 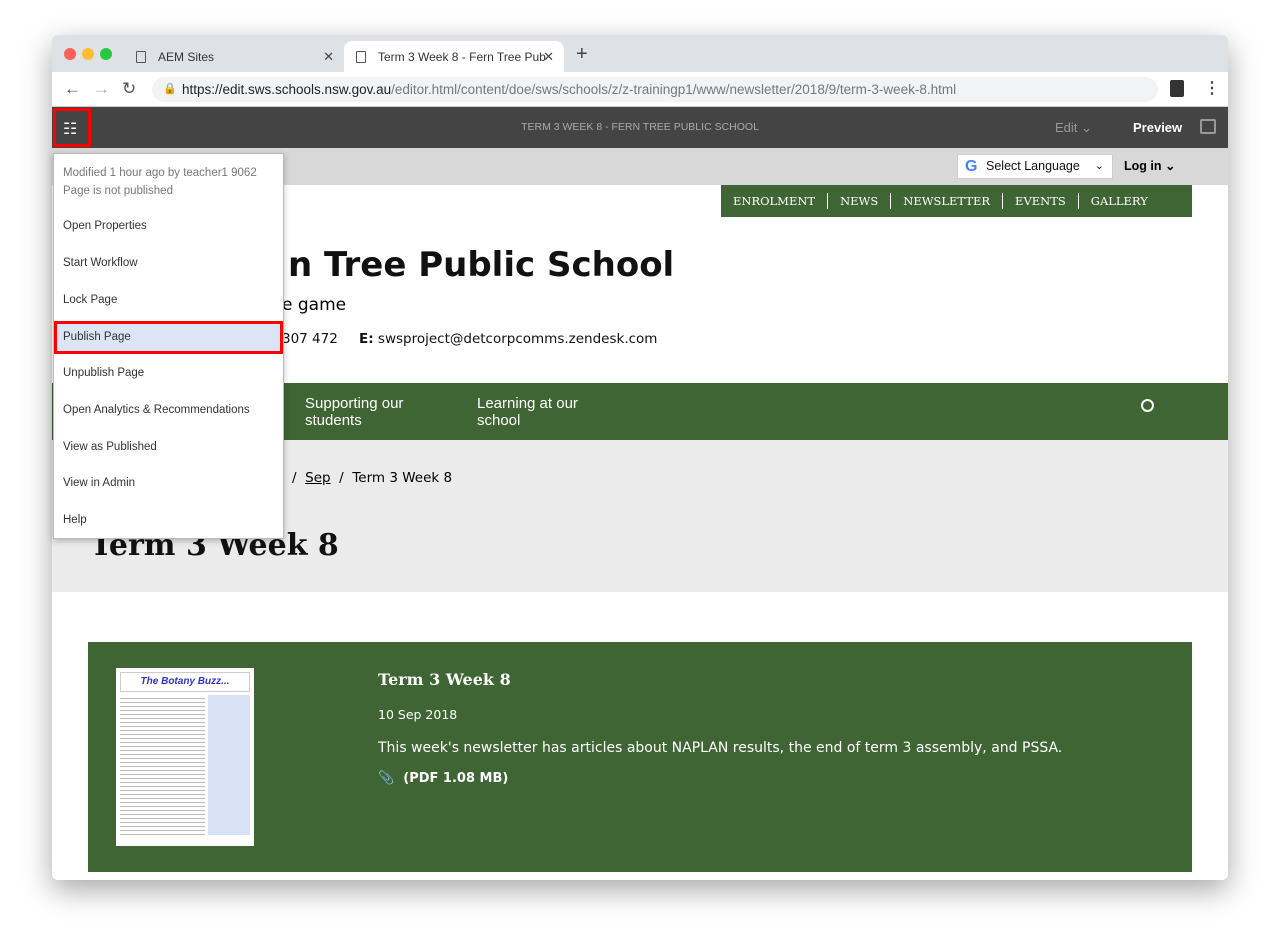 I want to click on lock-icon: 🔒, so click(x=170, y=89).